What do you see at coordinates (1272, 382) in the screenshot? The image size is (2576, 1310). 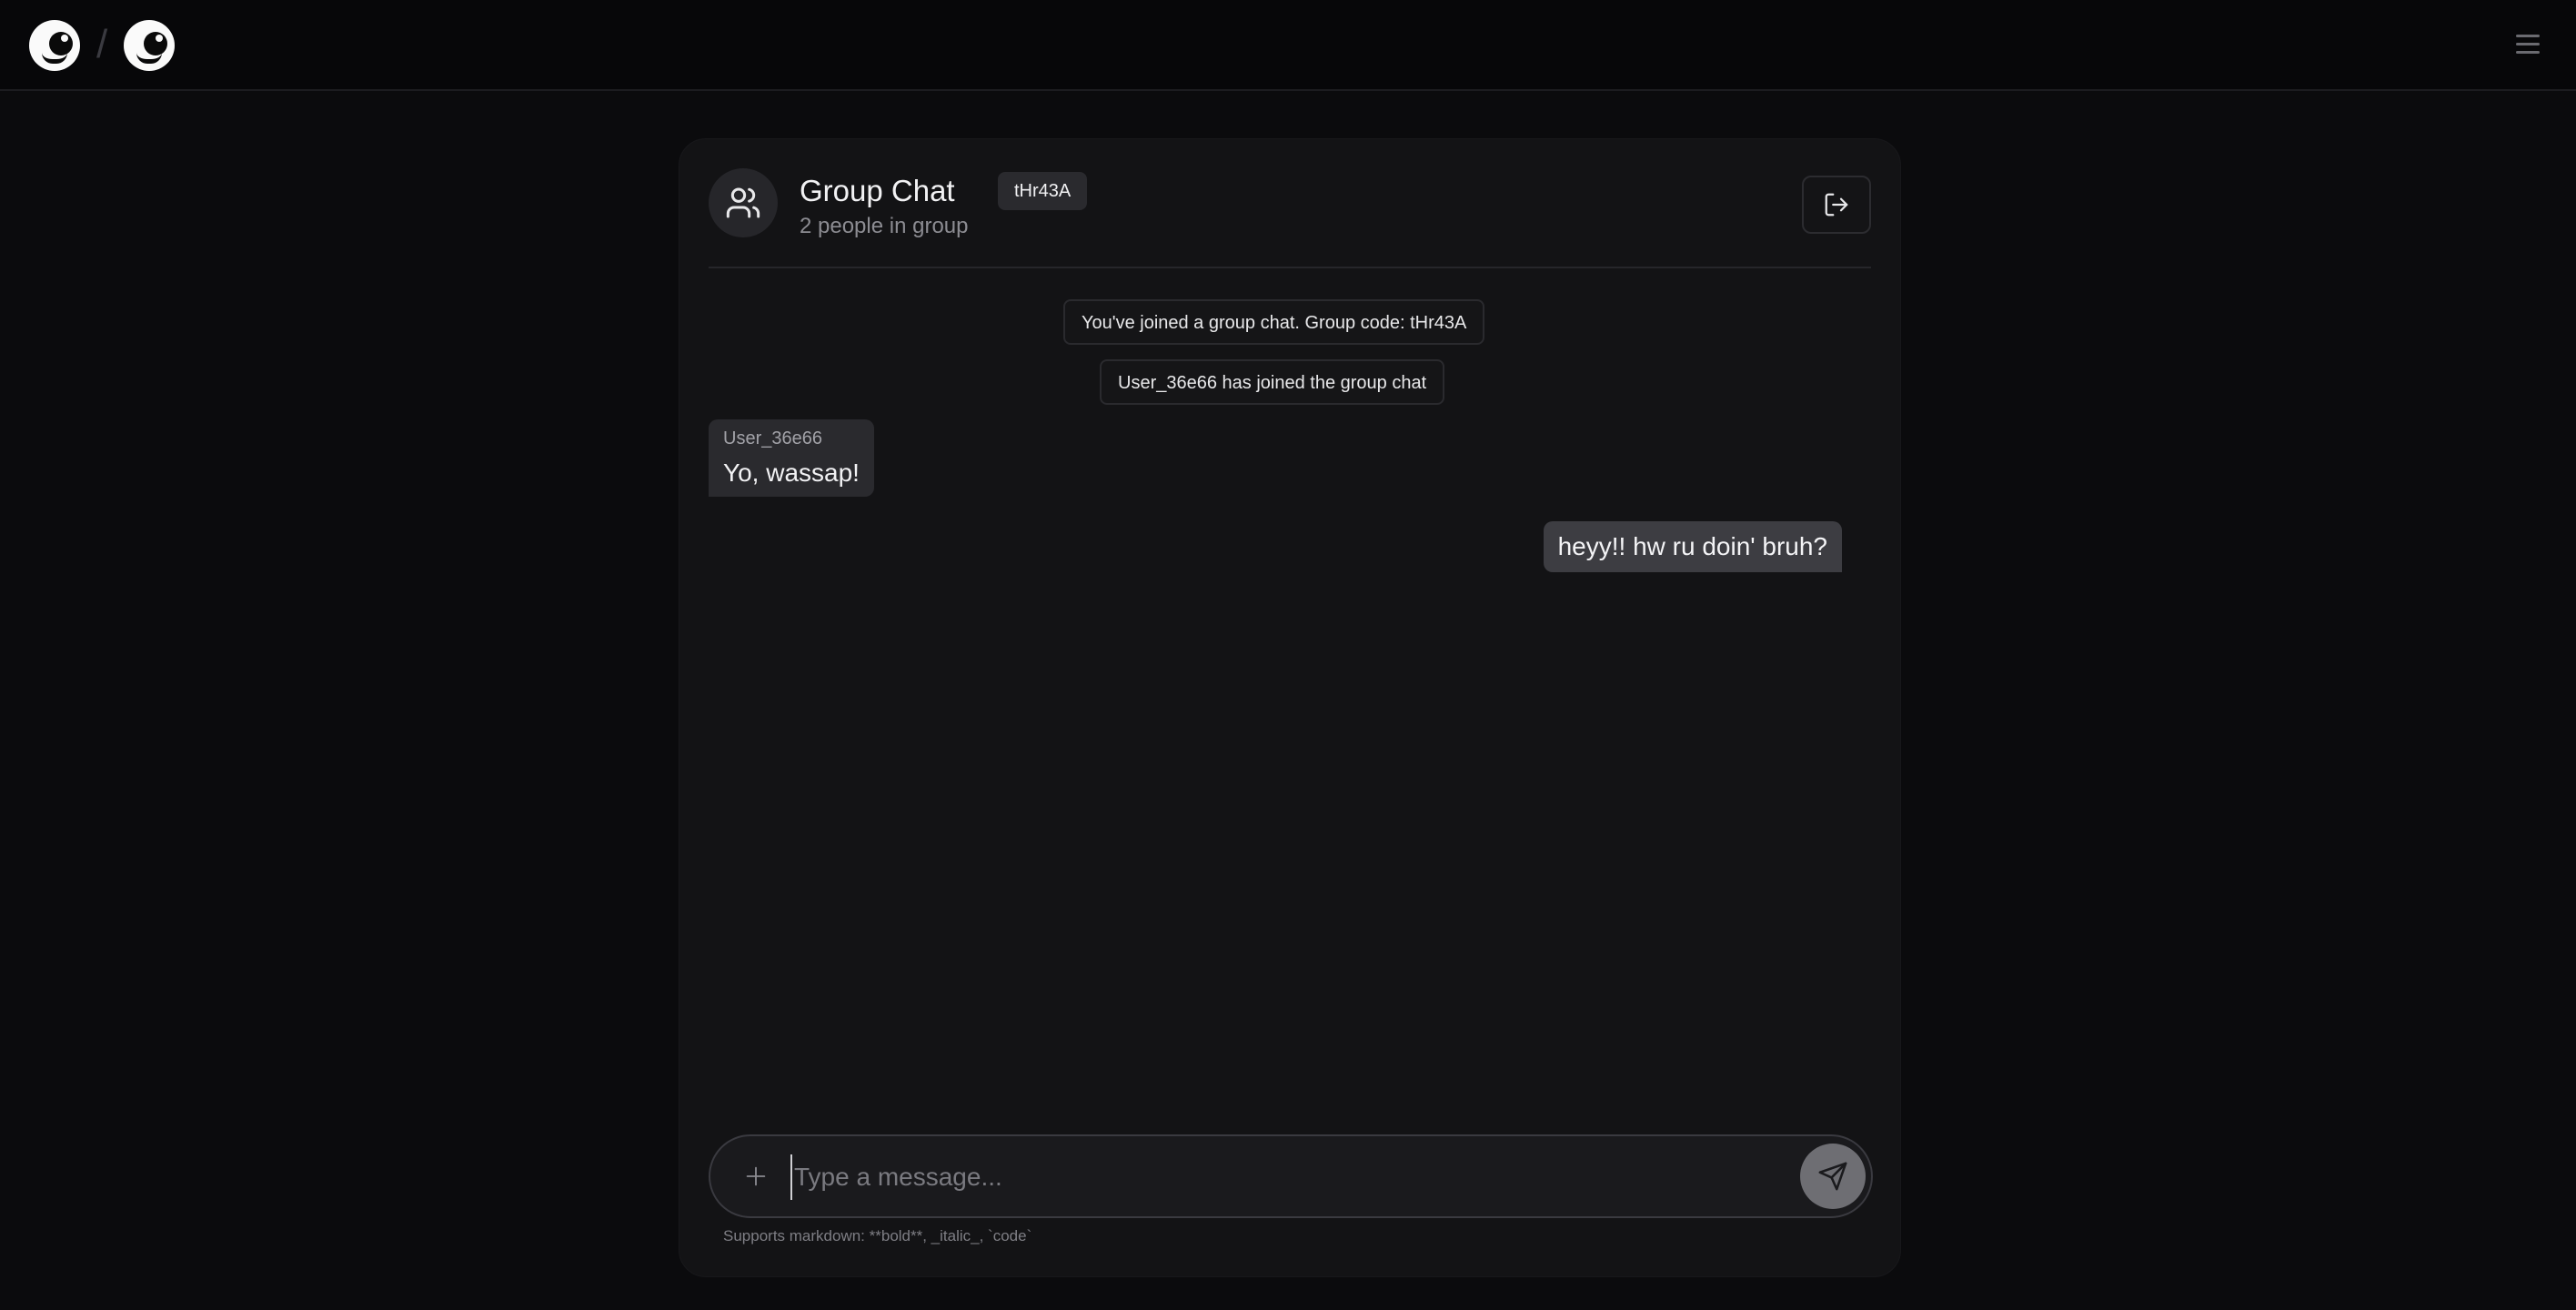 I see `system-message: User_36e66 has joined the group chat` at bounding box center [1272, 382].